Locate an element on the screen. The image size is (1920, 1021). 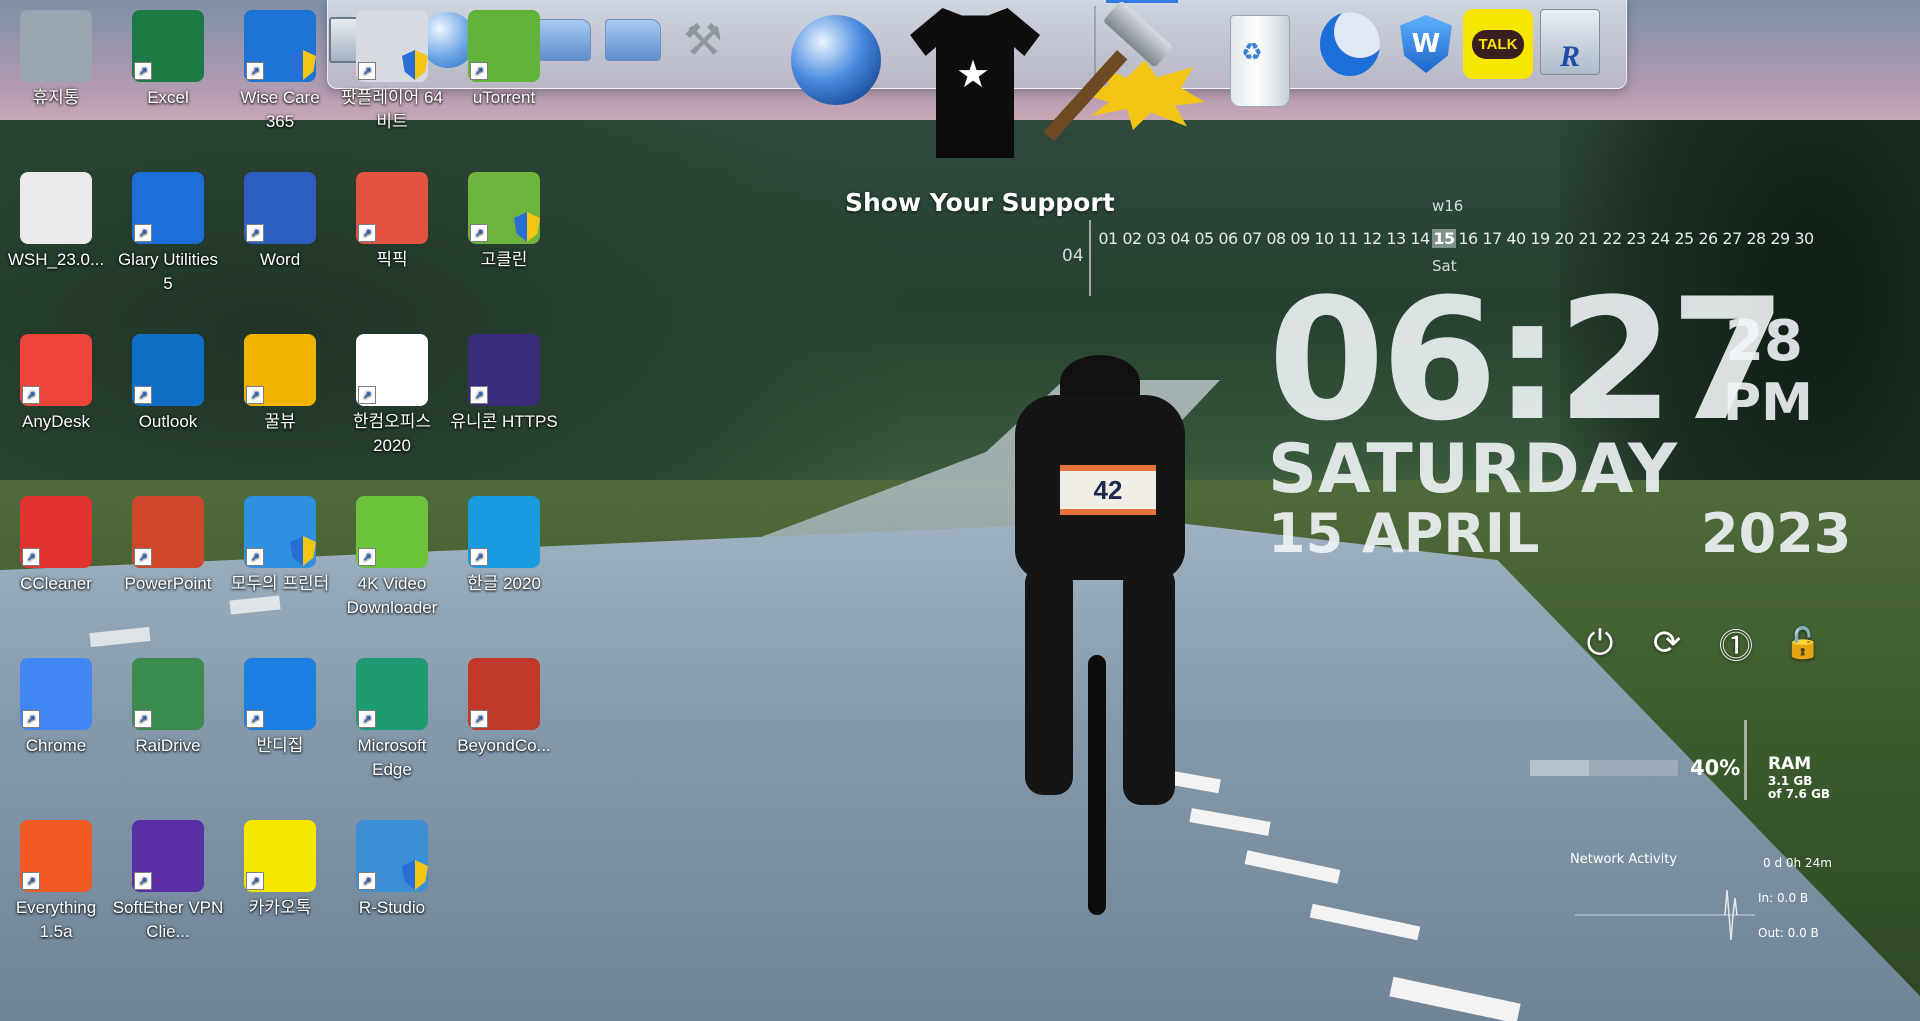
desktop-icon: ↗ Chrome is located at coordinates (56, 703).